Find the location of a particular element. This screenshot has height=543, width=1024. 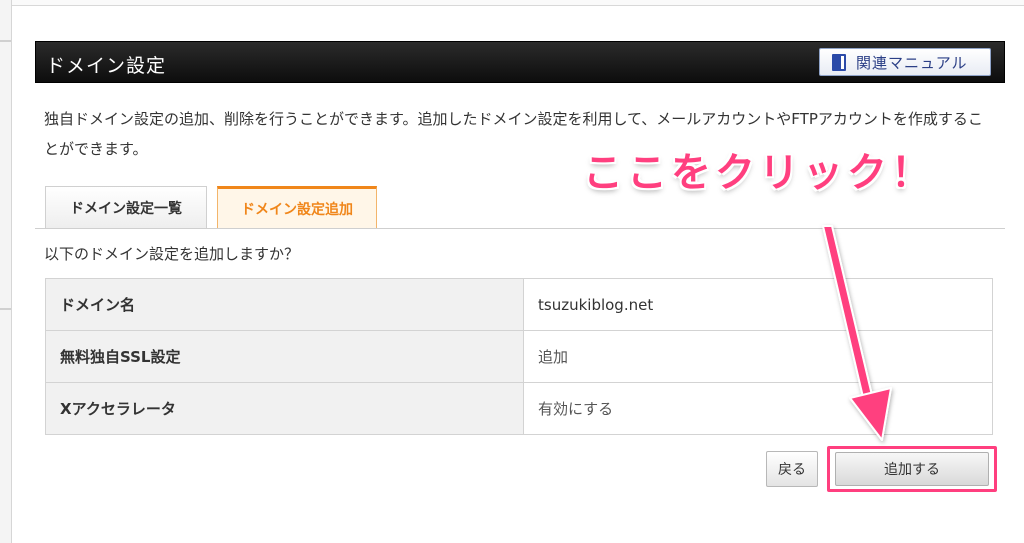

add-button: 追加する is located at coordinates (912, 469).